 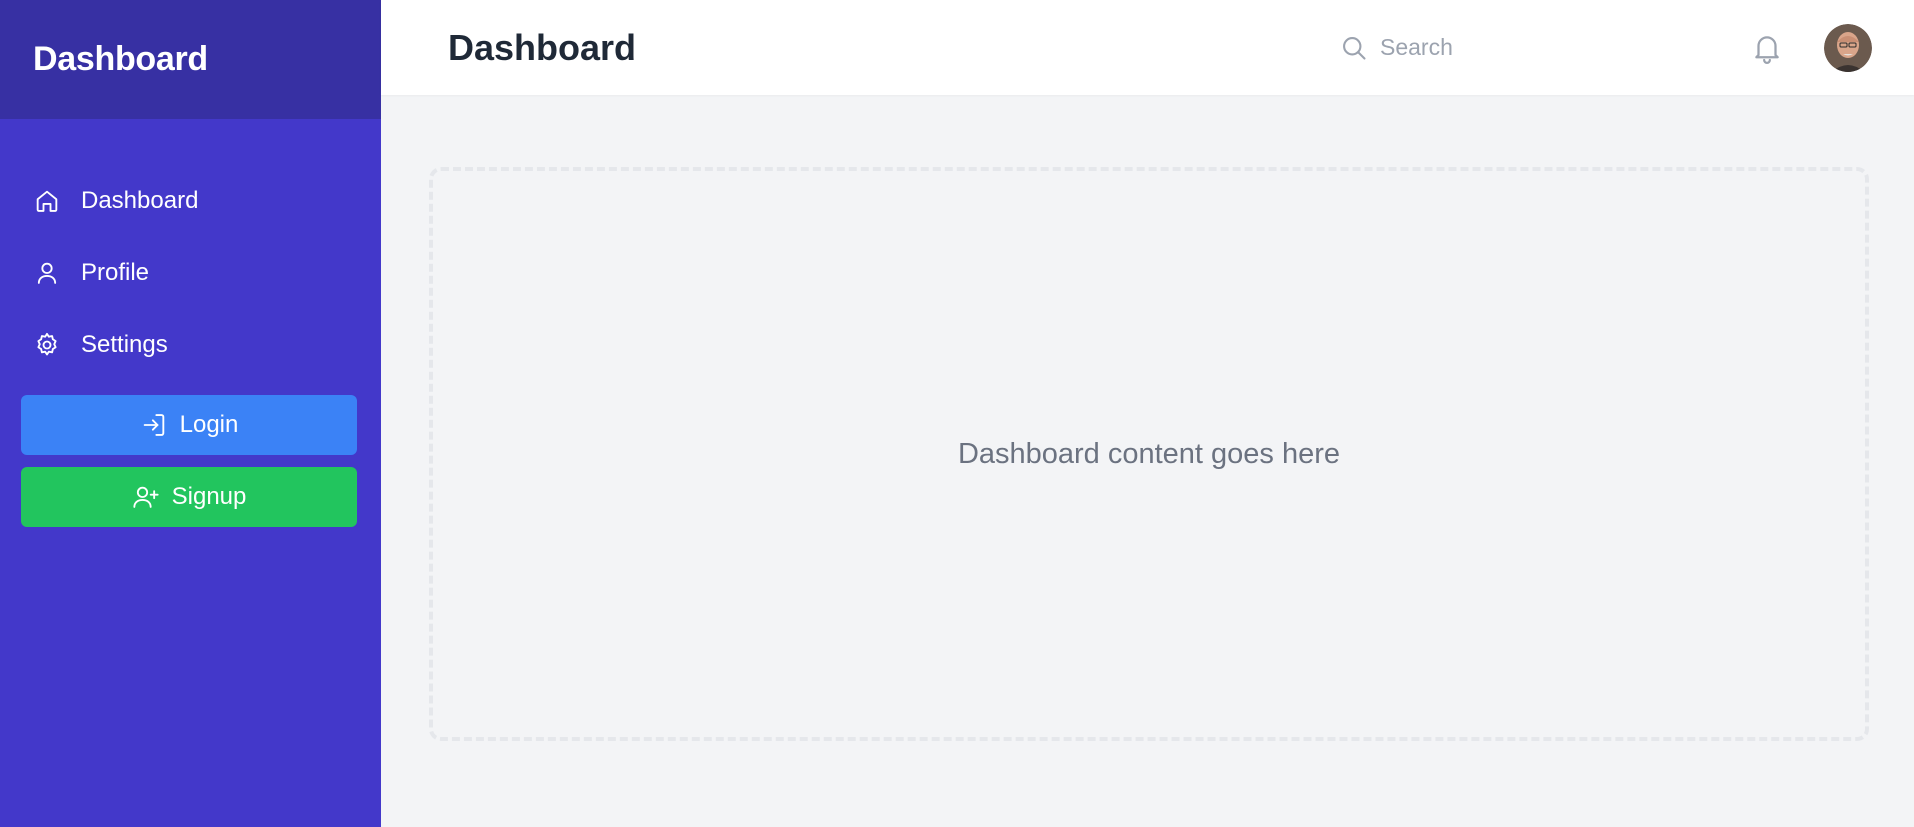 What do you see at coordinates (1540, 47) in the screenshot?
I see `search-input` at bounding box center [1540, 47].